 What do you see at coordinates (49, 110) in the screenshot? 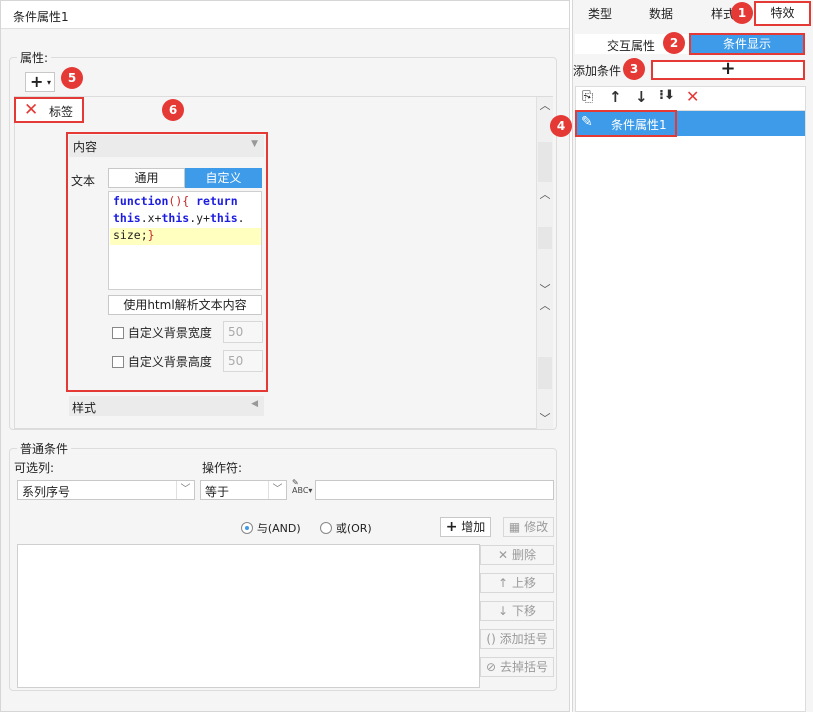
I see `tag-attribute-item: ✕ 标签` at bounding box center [49, 110].